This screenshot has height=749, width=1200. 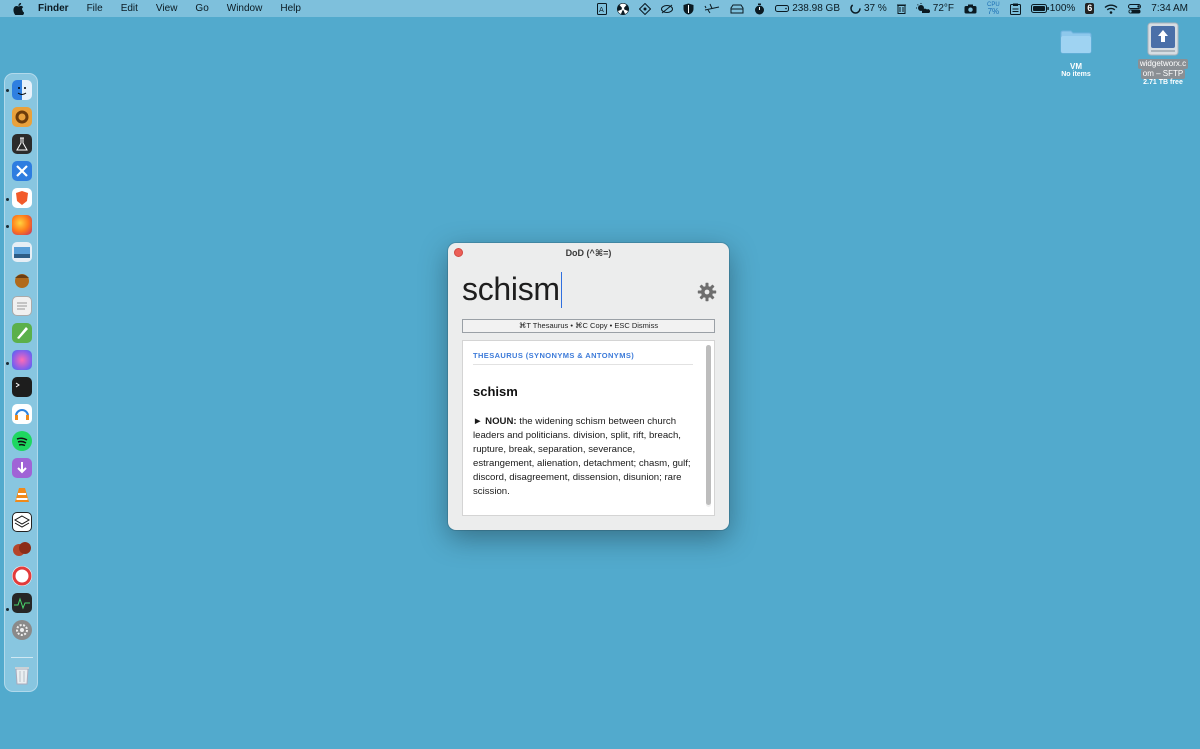 I want to click on menu-view: View, so click(x=167, y=8).